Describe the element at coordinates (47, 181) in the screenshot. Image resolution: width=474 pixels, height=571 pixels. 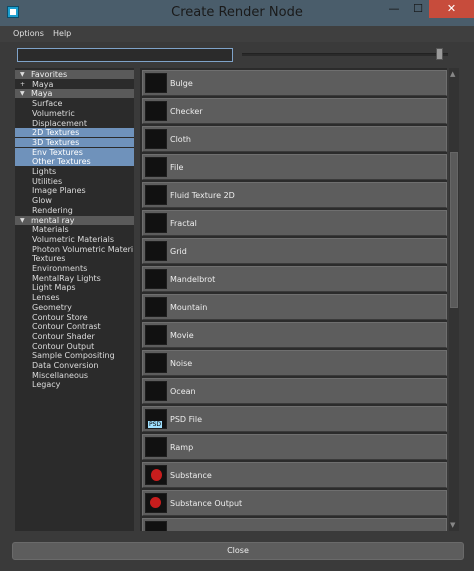
I see `tree-item-label: Utilities` at that location.